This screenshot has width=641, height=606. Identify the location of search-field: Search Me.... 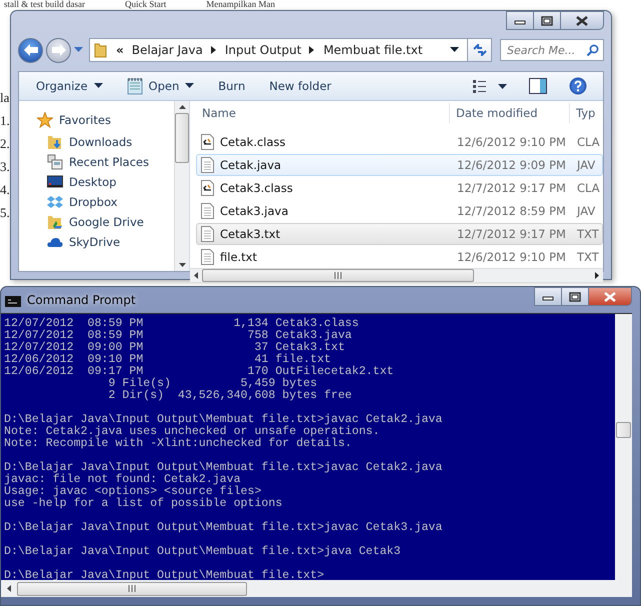
(552, 50).